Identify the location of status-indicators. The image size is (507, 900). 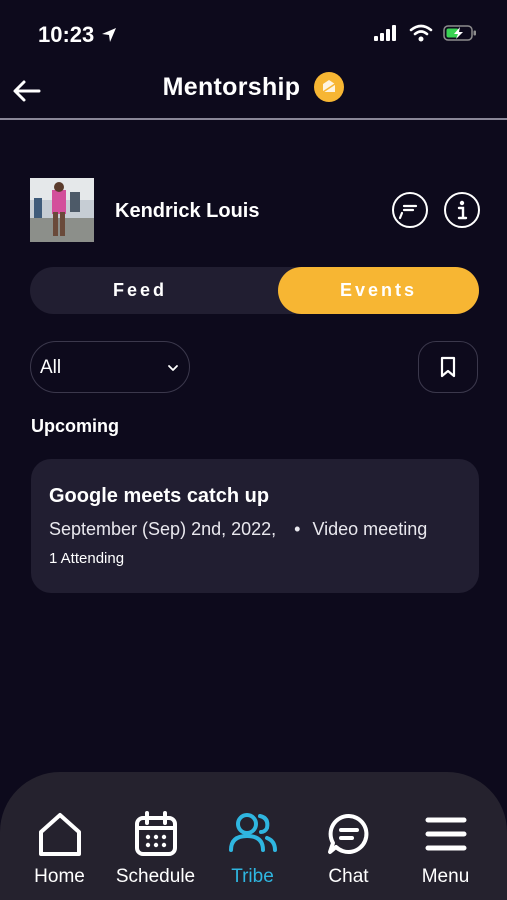
(425, 33).